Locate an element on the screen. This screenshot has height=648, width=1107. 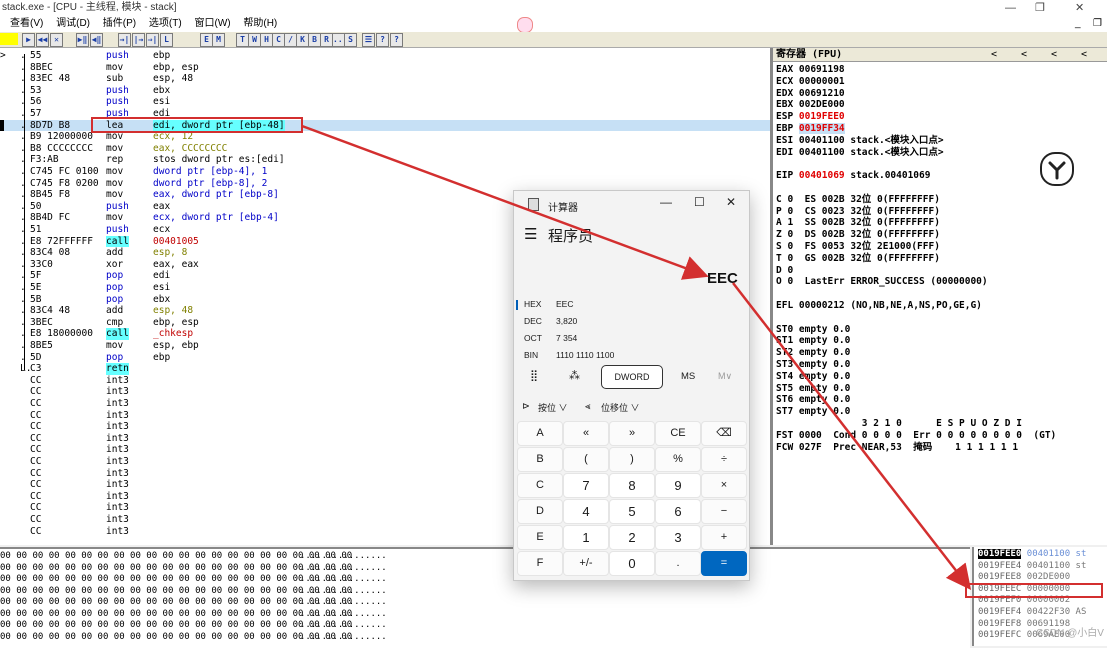
toolbar-button: L is located at coordinates (166, 40).